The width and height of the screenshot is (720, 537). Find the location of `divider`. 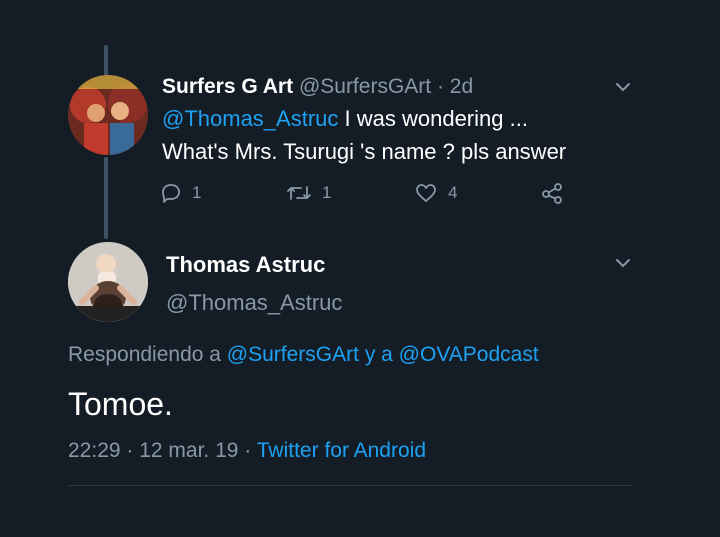

divider is located at coordinates (350, 485).